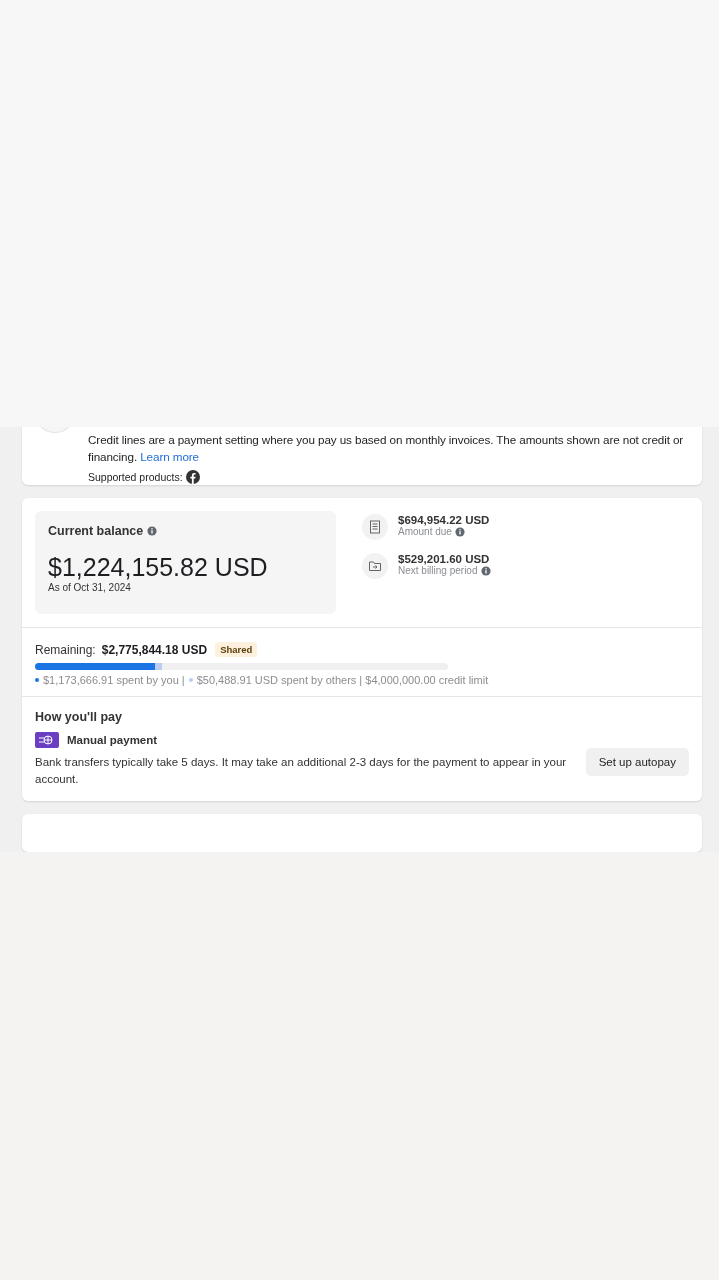  What do you see at coordinates (444, 559) in the screenshot?
I see `amount-value: $529,201.60 USD` at bounding box center [444, 559].